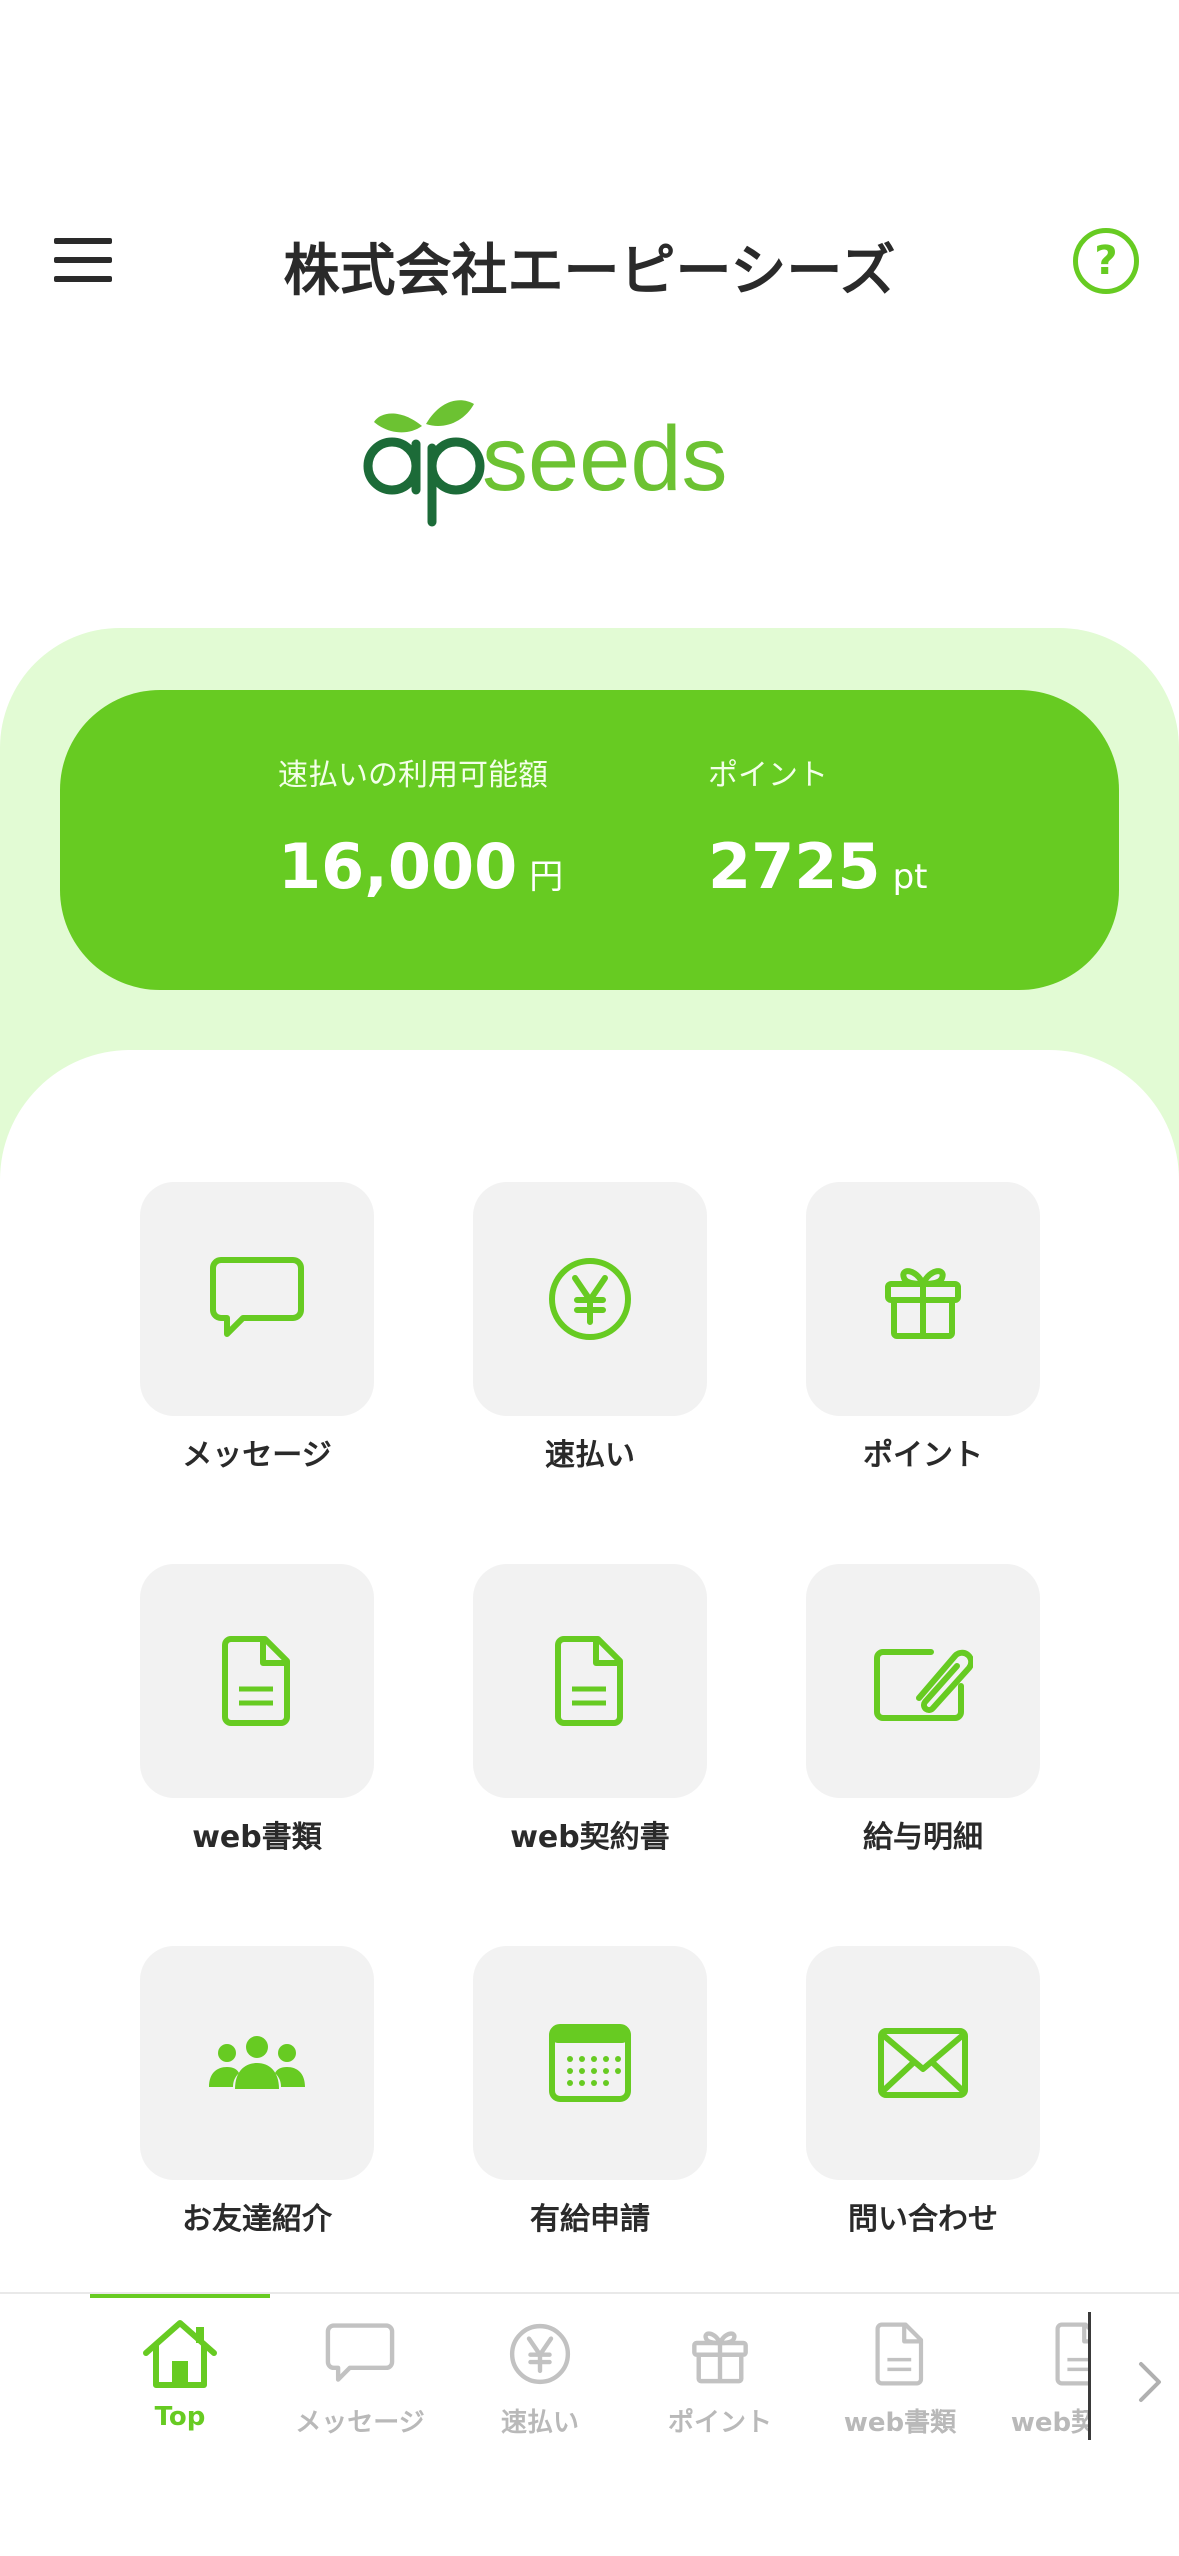 The width and height of the screenshot is (1179, 2556). What do you see at coordinates (180, 2296) in the screenshot?
I see `active-tab-indicator` at bounding box center [180, 2296].